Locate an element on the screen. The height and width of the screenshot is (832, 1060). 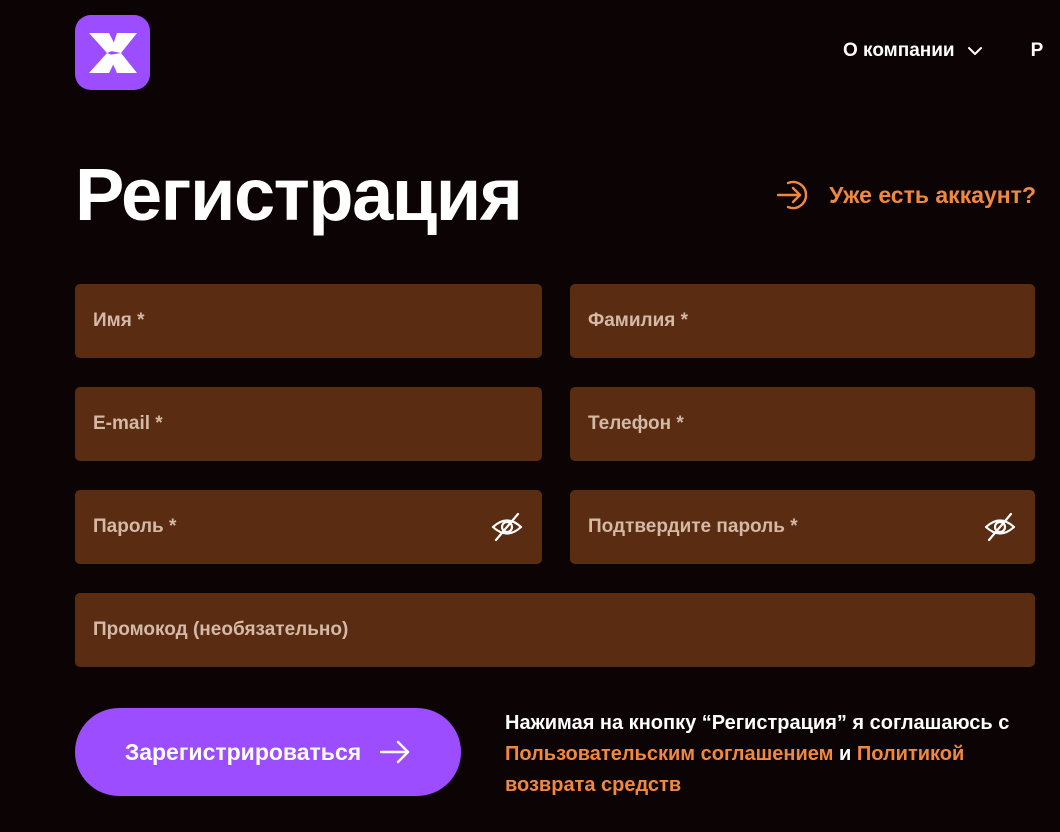
page-title: Регистрация is located at coordinates (299, 194).